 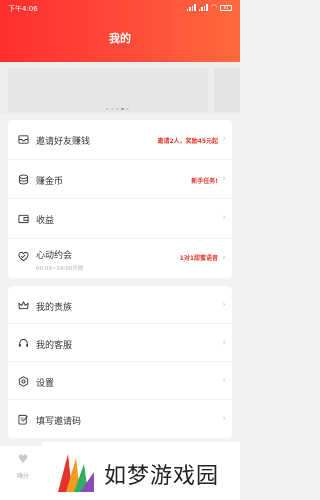 I want to click on heart-tab-icon: ♥, so click(x=23, y=459).